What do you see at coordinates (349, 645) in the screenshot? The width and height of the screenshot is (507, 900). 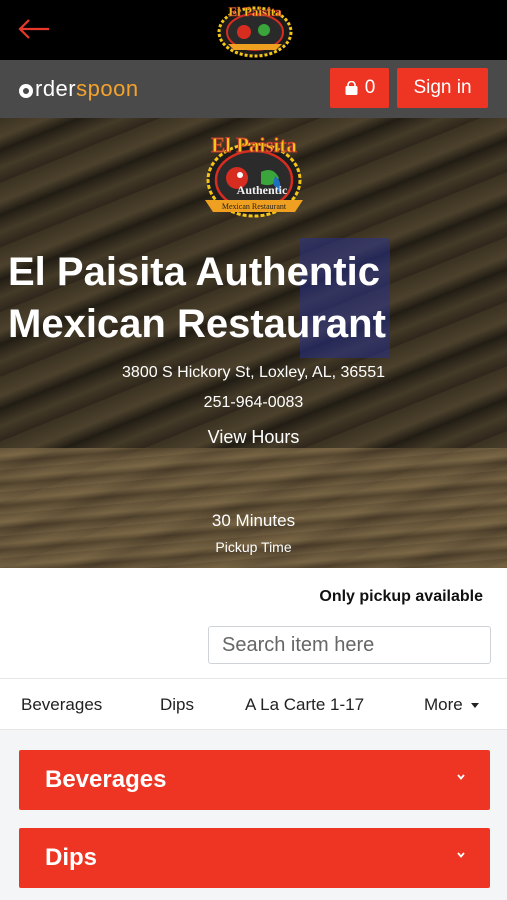 I see `search-input` at bounding box center [349, 645].